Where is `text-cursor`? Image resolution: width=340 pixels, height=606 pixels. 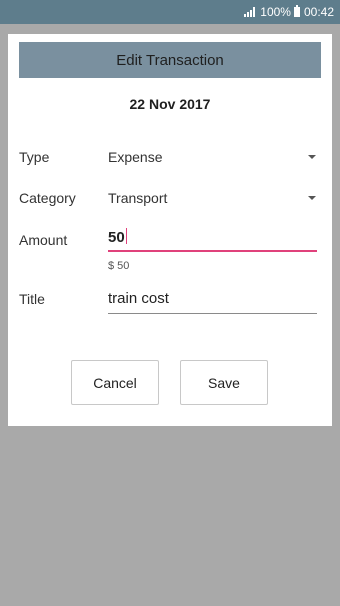 text-cursor is located at coordinates (126, 236).